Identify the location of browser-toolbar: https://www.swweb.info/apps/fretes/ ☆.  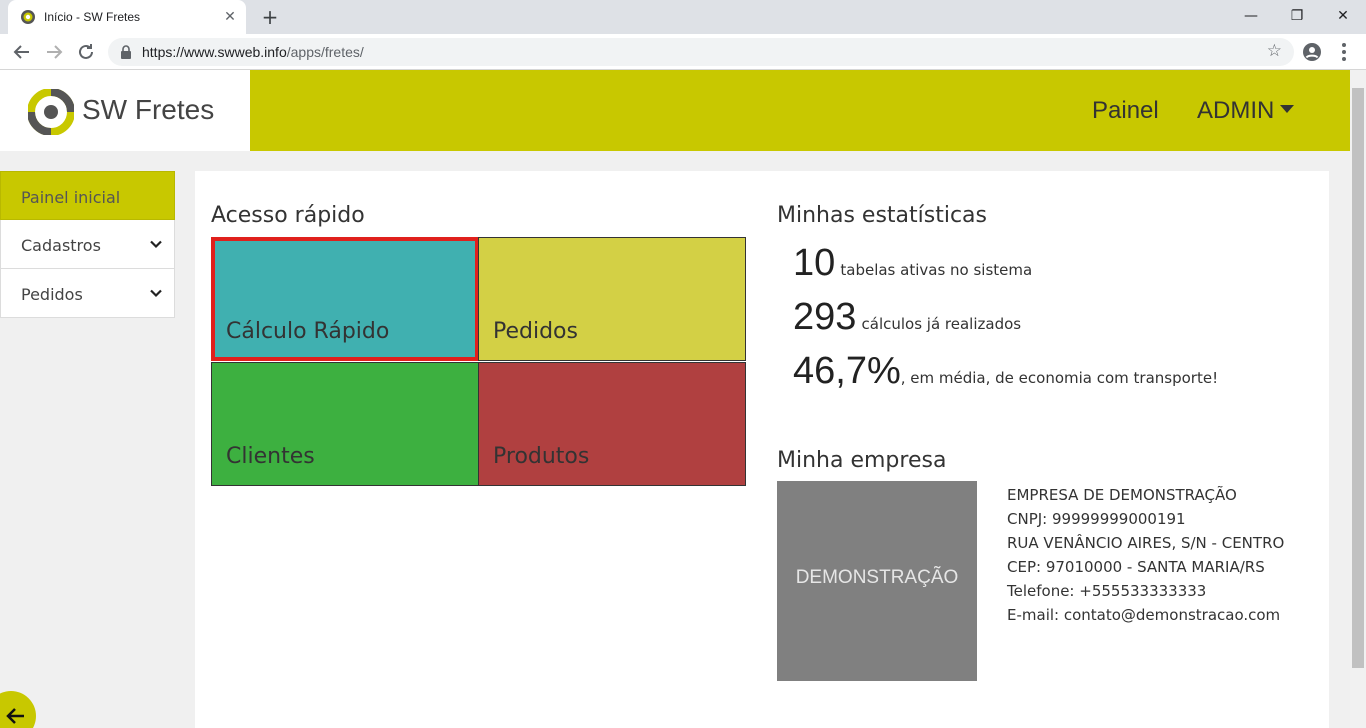
(683, 52).